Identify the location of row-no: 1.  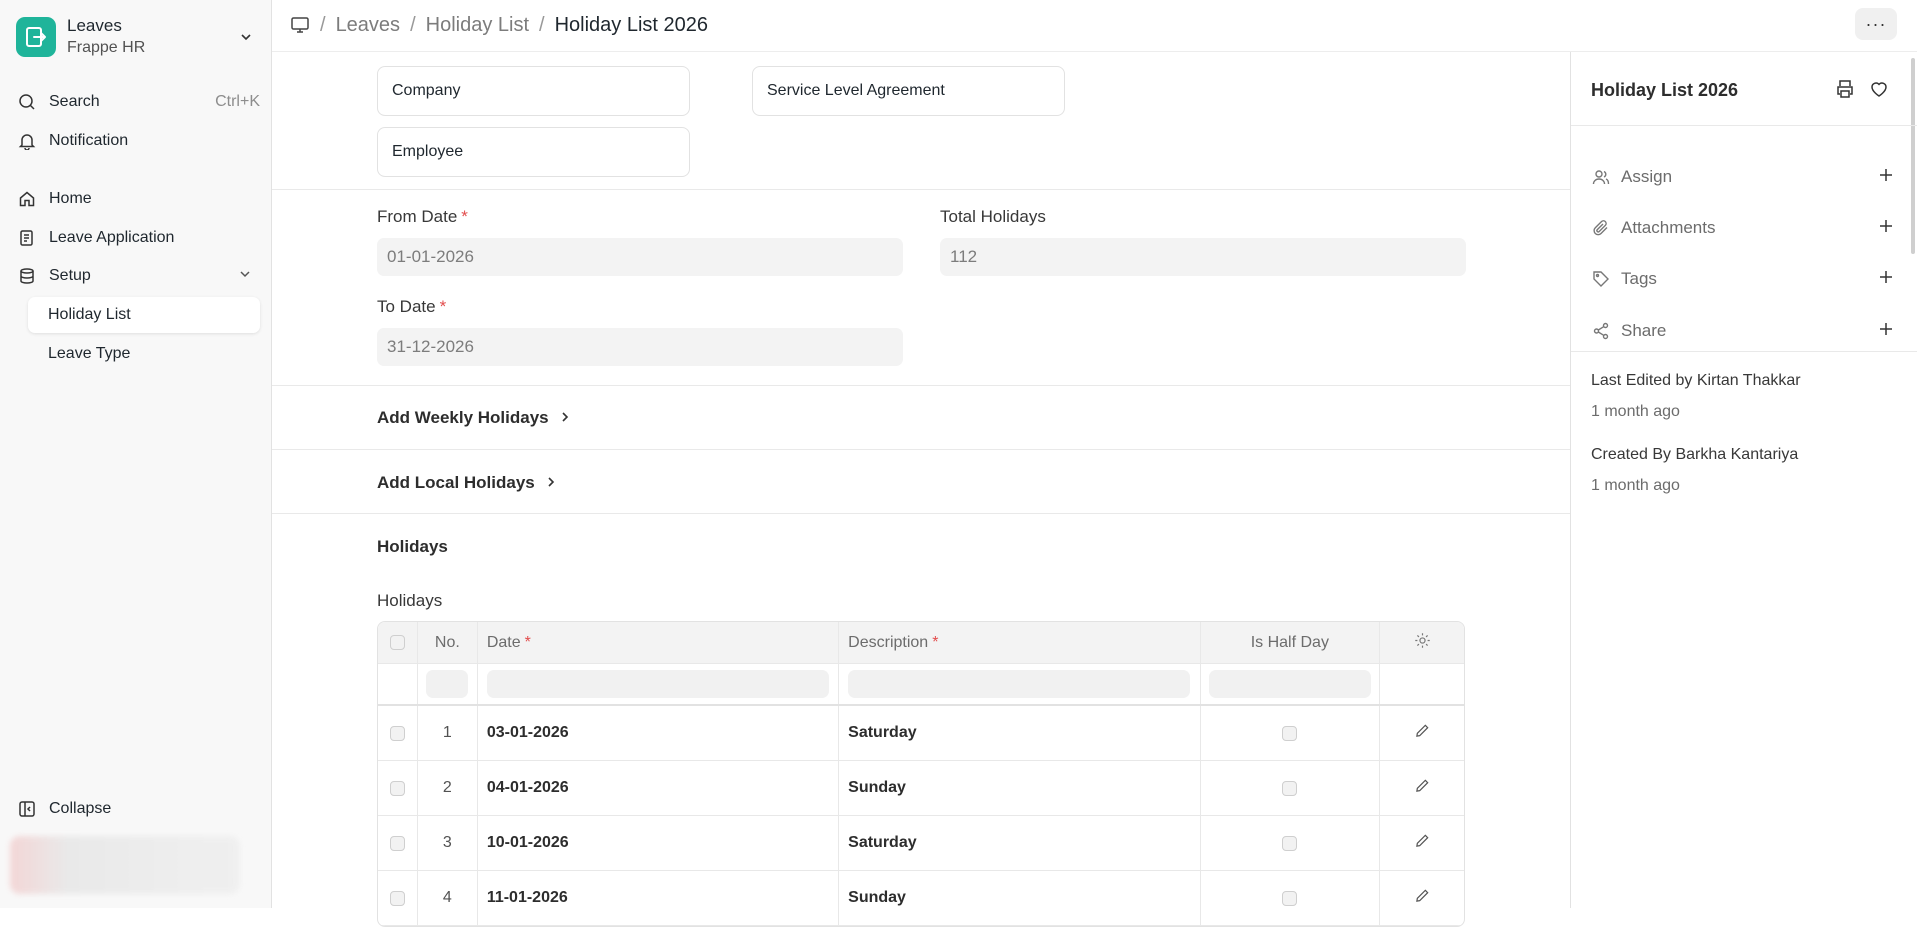
(448, 733).